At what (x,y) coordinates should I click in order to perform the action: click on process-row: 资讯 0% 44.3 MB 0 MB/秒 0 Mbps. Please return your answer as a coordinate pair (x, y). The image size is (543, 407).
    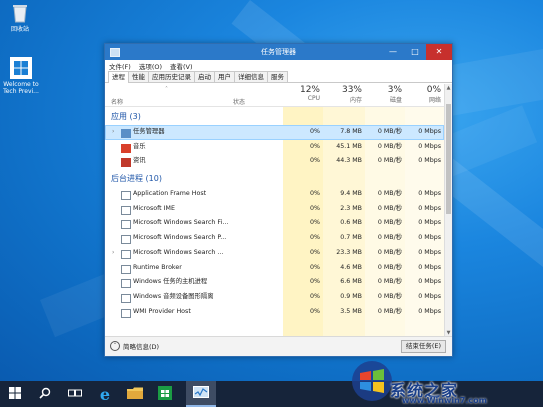
    Looking at the image, I should click on (274, 161).